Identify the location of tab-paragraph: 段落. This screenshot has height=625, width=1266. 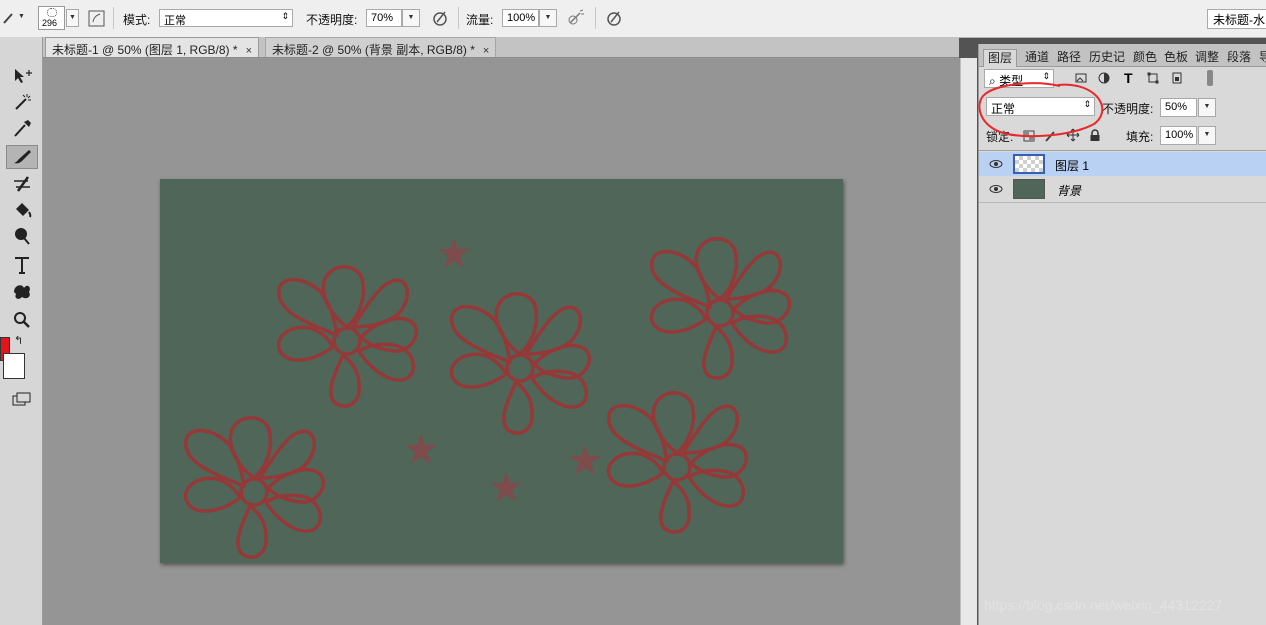
(1239, 57).